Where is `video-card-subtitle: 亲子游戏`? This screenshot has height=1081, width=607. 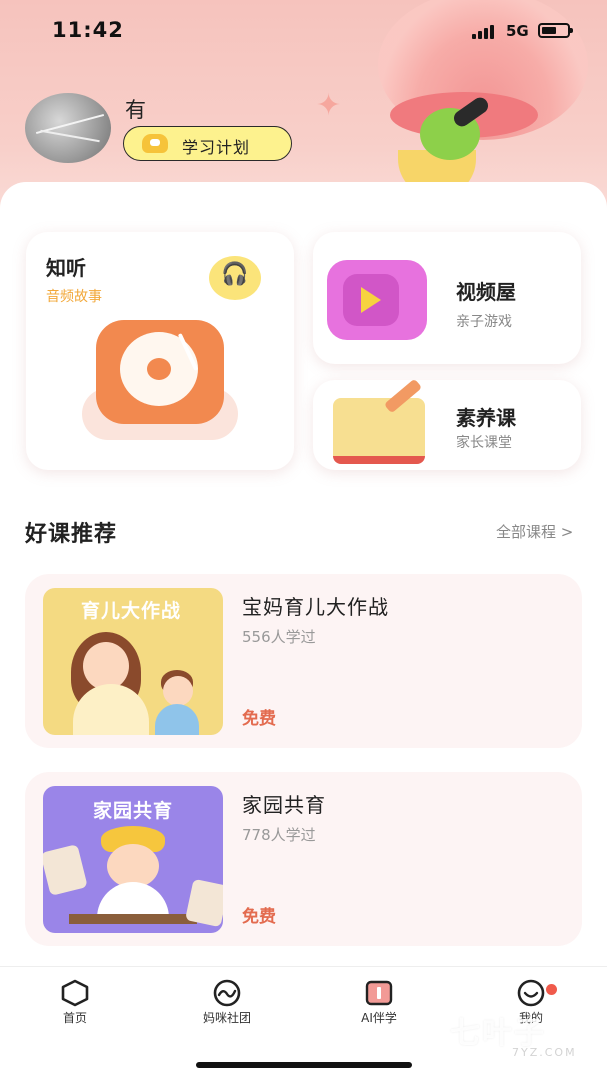 video-card-subtitle: 亲子游戏 is located at coordinates (484, 322).